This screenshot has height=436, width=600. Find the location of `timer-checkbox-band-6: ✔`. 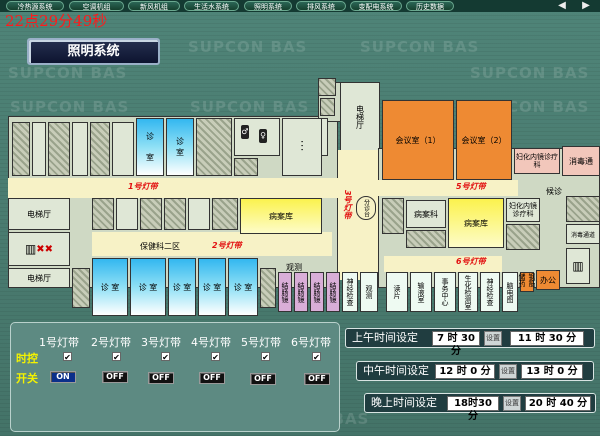

timer-checkbox-band-6: ✔ is located at coordinates (316, 357).